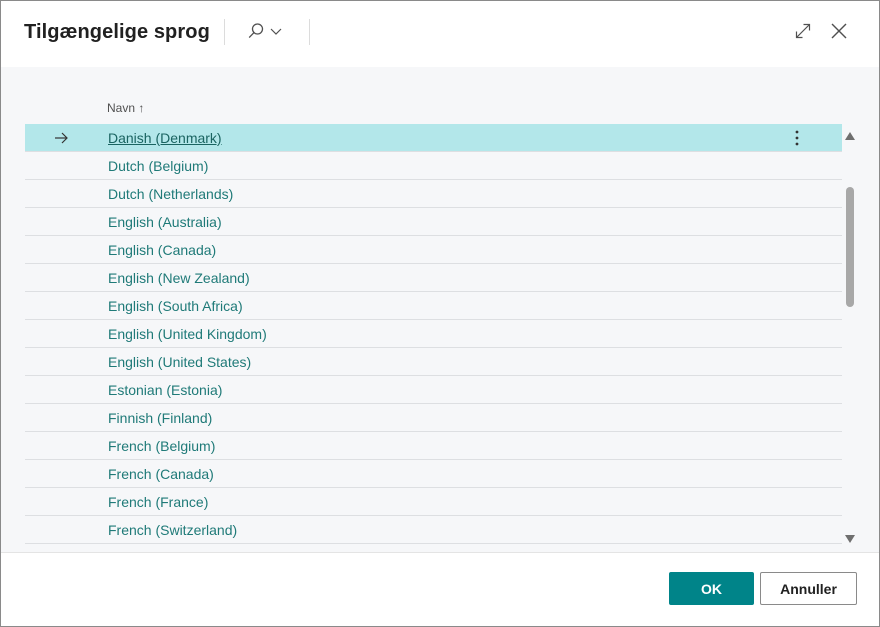  I want to click on list-item-label: English (New Zealand), so click(179, 278).